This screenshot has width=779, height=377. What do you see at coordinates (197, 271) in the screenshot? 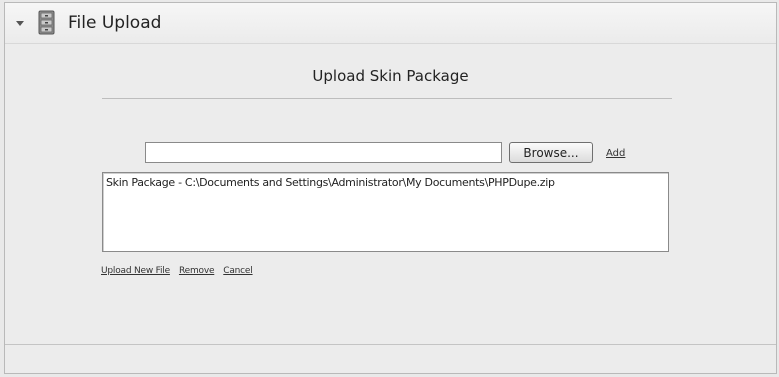
I see `remove-link: Remove` at bounding box center [197, 271].